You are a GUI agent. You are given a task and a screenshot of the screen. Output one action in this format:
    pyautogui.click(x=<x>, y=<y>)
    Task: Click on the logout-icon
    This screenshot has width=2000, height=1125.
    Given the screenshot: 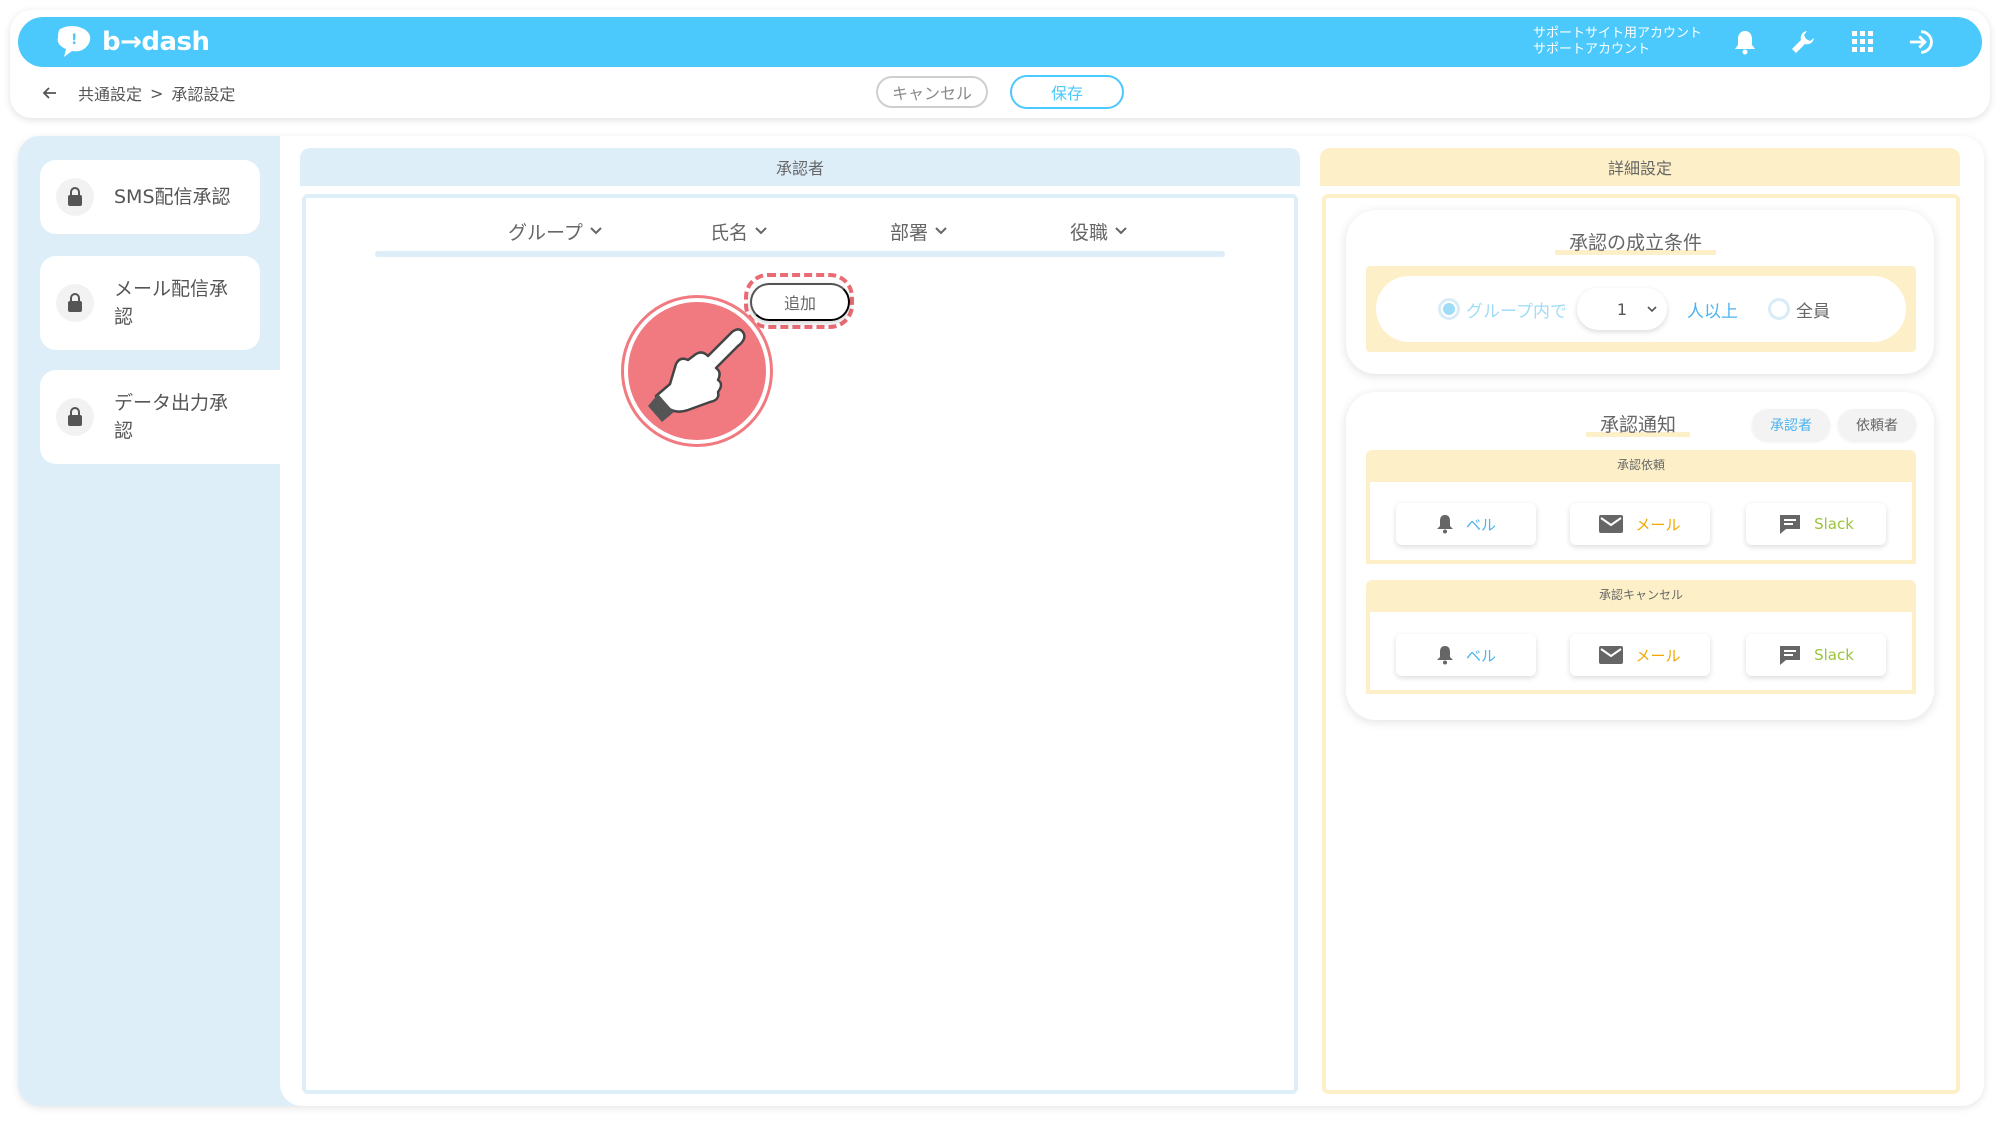 What is the action you would take?
    pyautogui.click(x=1923, y=42)
    